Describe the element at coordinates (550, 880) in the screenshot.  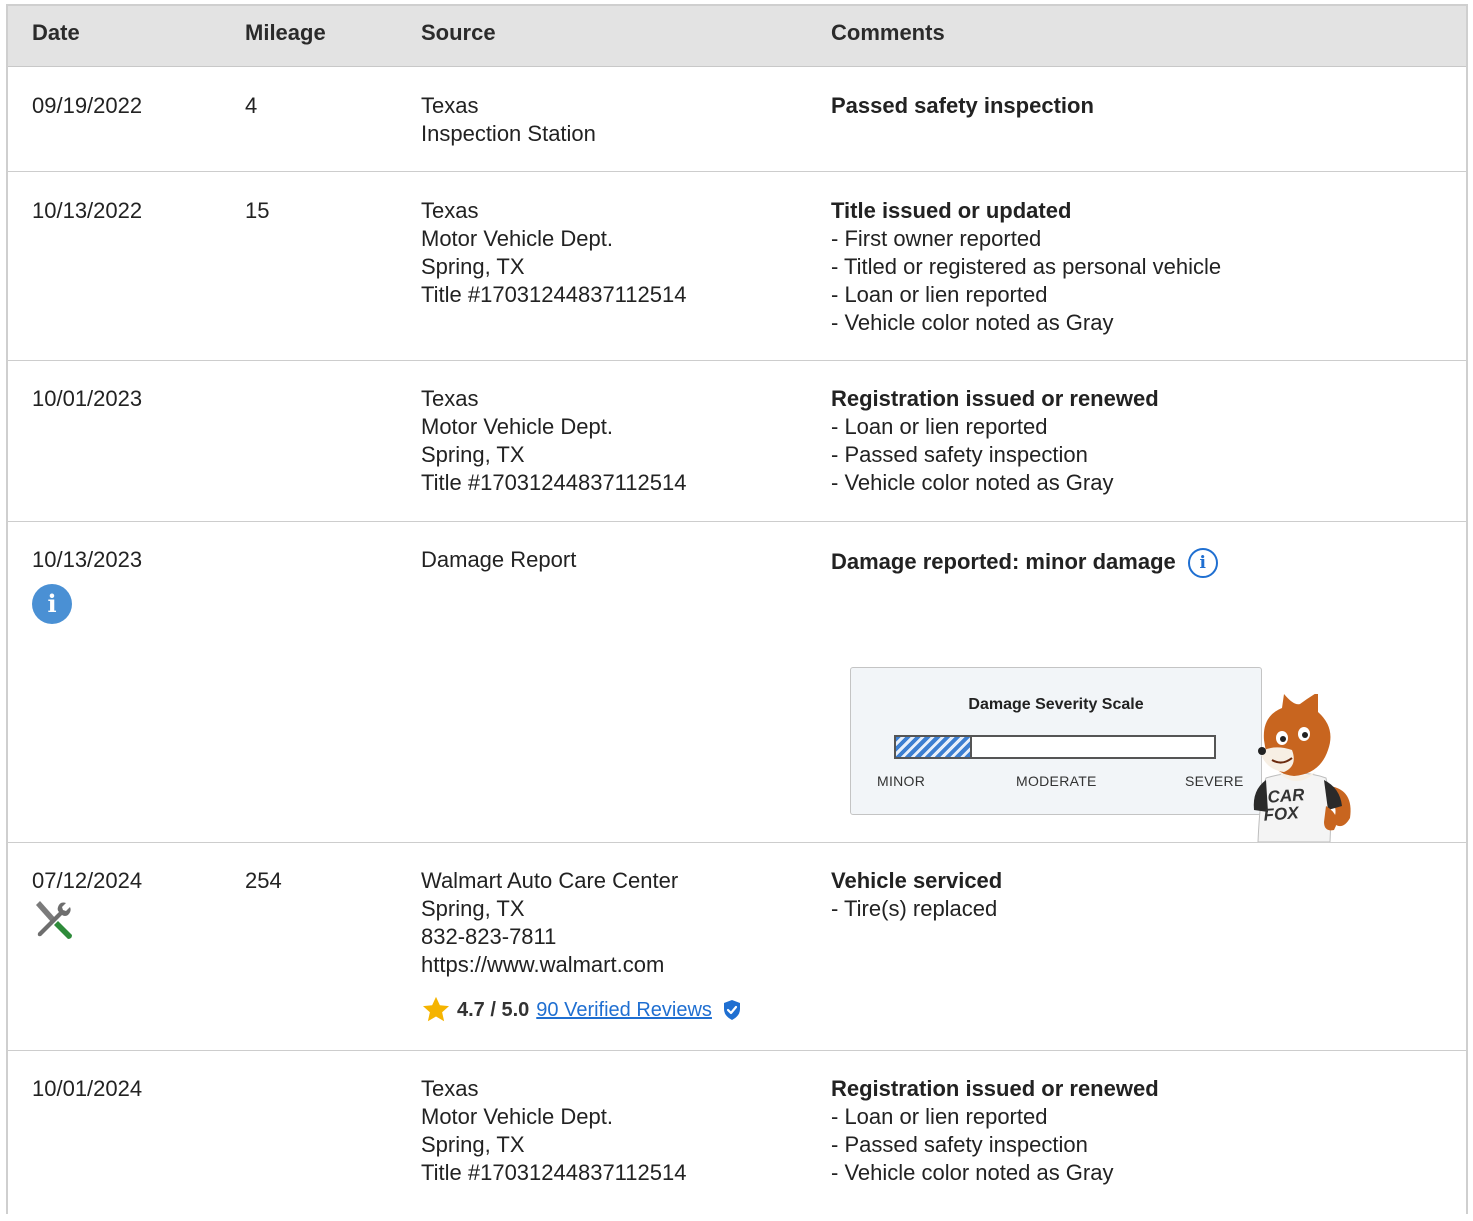
I see `source-line: Walmart Auto Care Center` at that location.